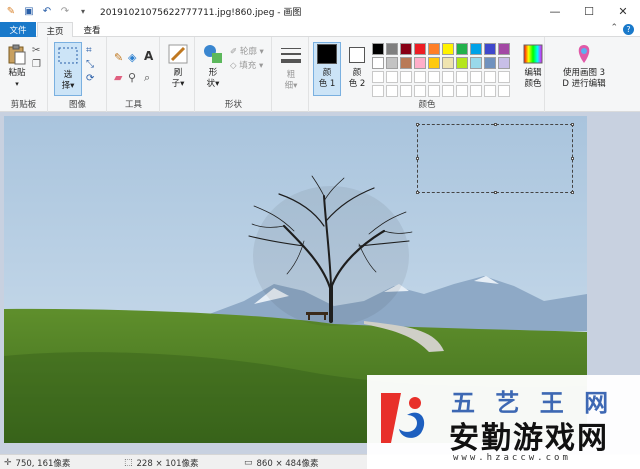 Image resolution: width=640 pixels, height=469 pixels. Describe the element at coordinates (128, 462) in the screenshot. I see `selection-size-icon: ⬚` at that location.